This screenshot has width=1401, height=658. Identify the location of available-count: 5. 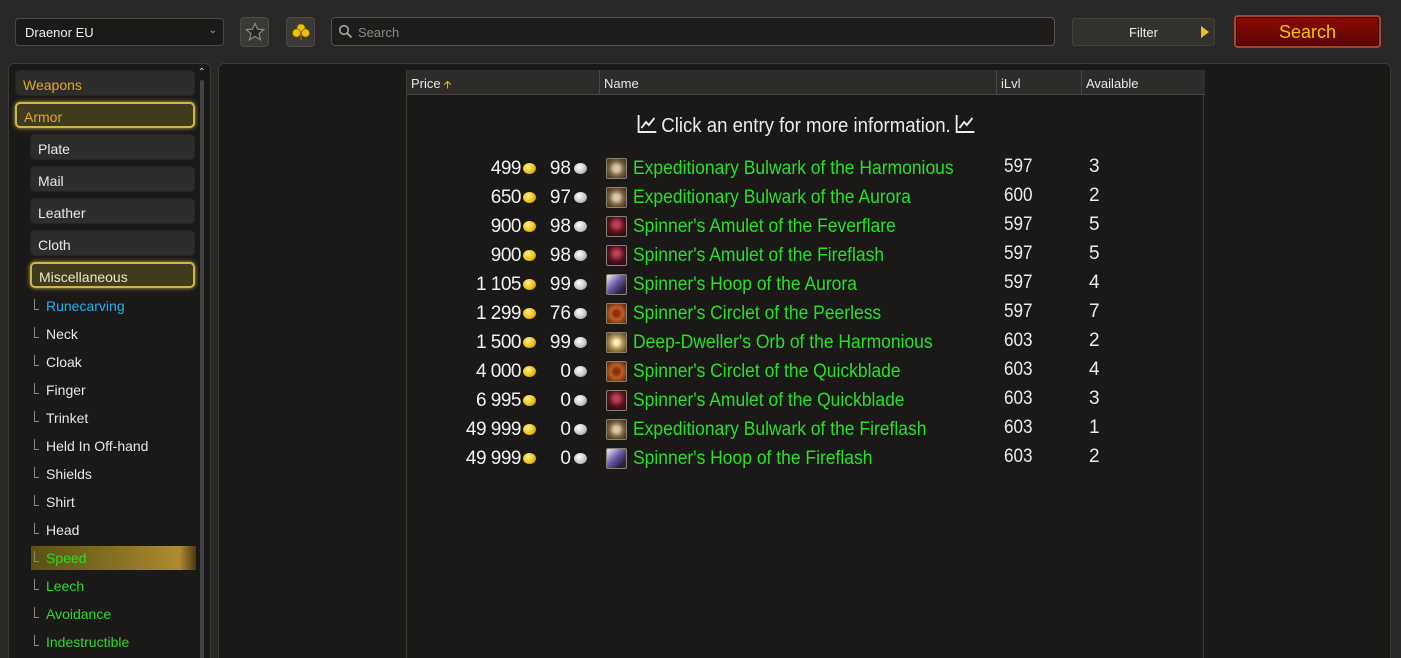
(1094, 253).